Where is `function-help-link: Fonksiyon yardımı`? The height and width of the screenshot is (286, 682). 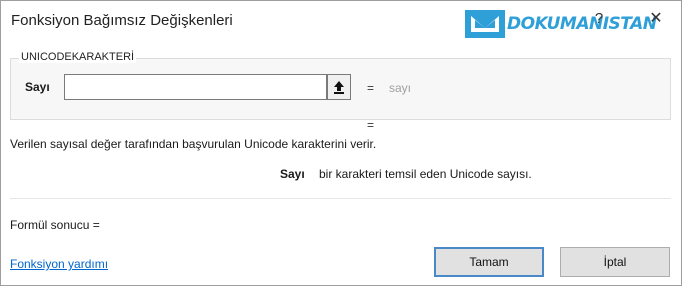 function-help-link: Fonksiyon yardımı is located at coordinates (59, 264).